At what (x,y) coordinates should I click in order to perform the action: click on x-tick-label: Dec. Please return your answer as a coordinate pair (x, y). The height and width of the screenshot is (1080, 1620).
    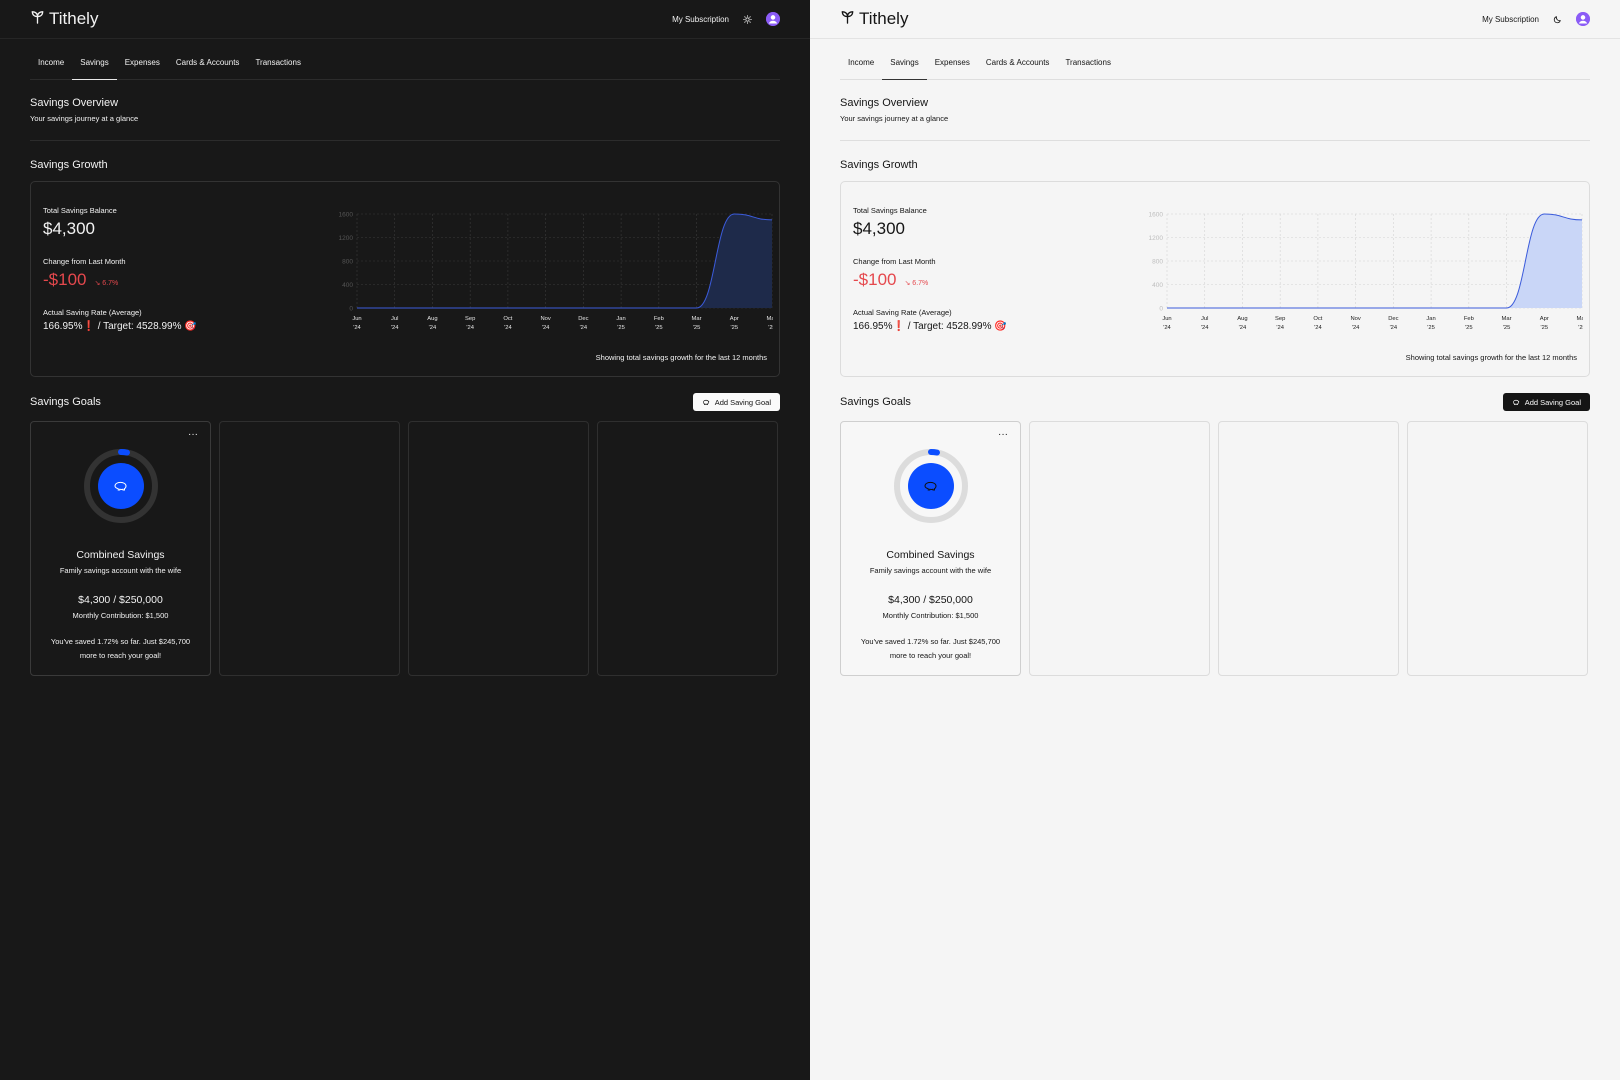
    Looking at the image, I should click on (1393, 319).